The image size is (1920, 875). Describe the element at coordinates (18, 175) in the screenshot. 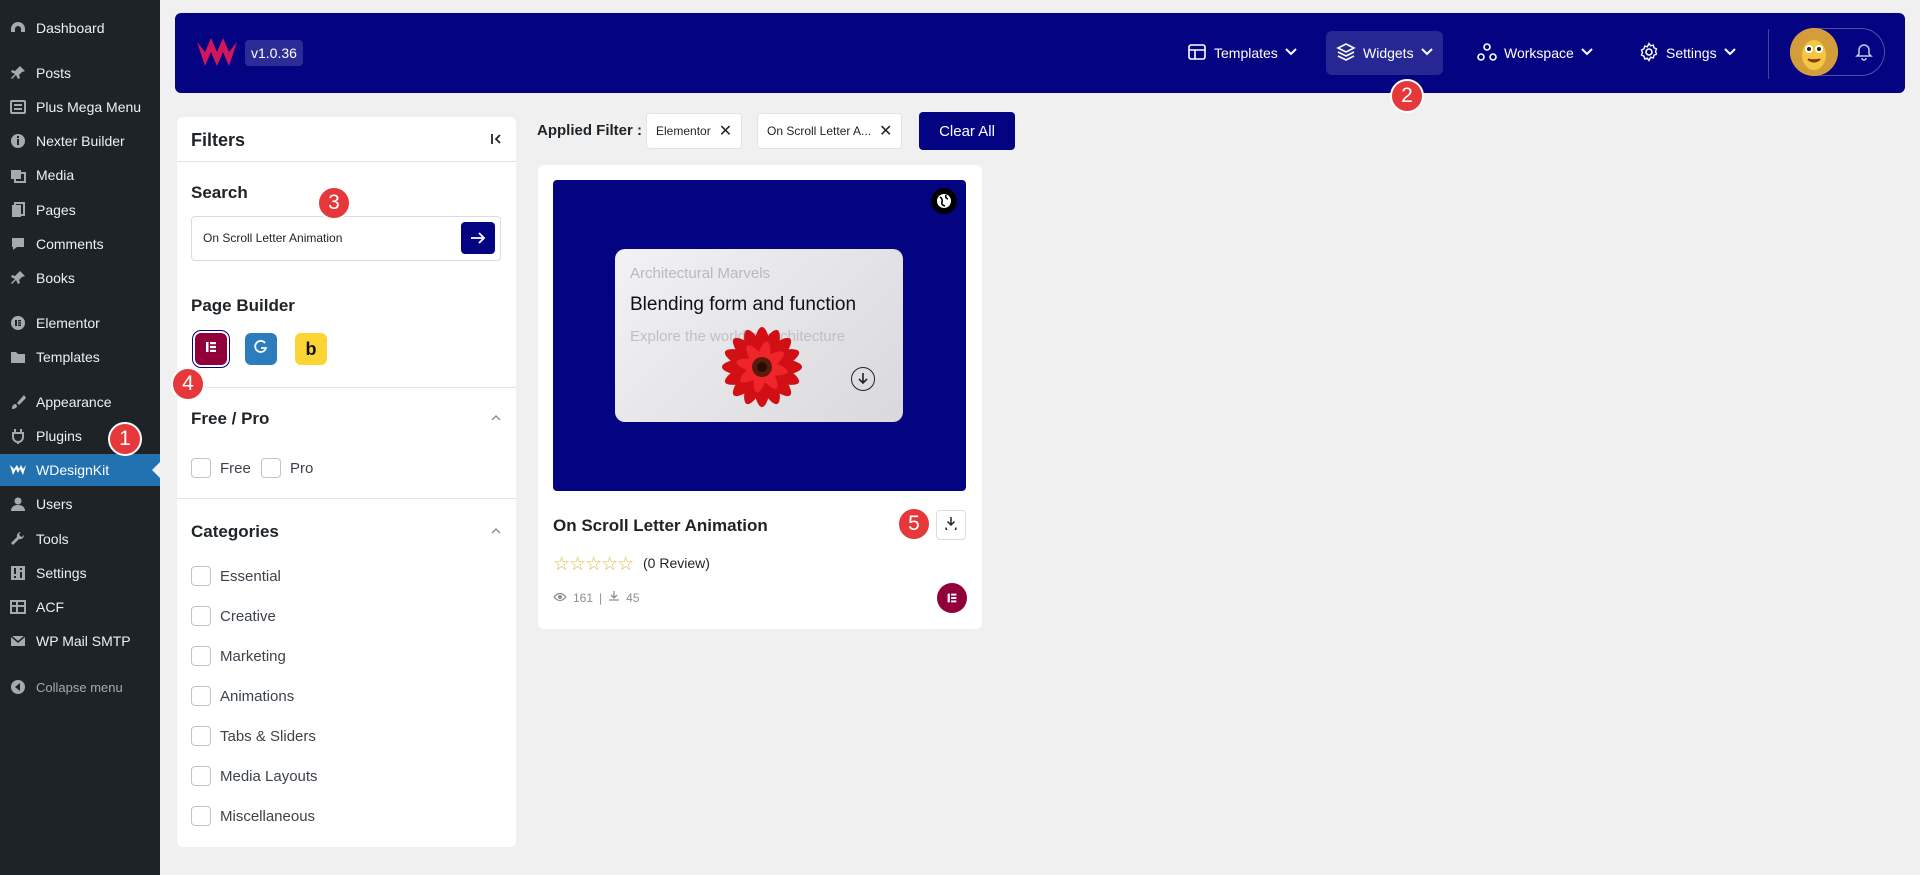

I see `media-icon` at that location.